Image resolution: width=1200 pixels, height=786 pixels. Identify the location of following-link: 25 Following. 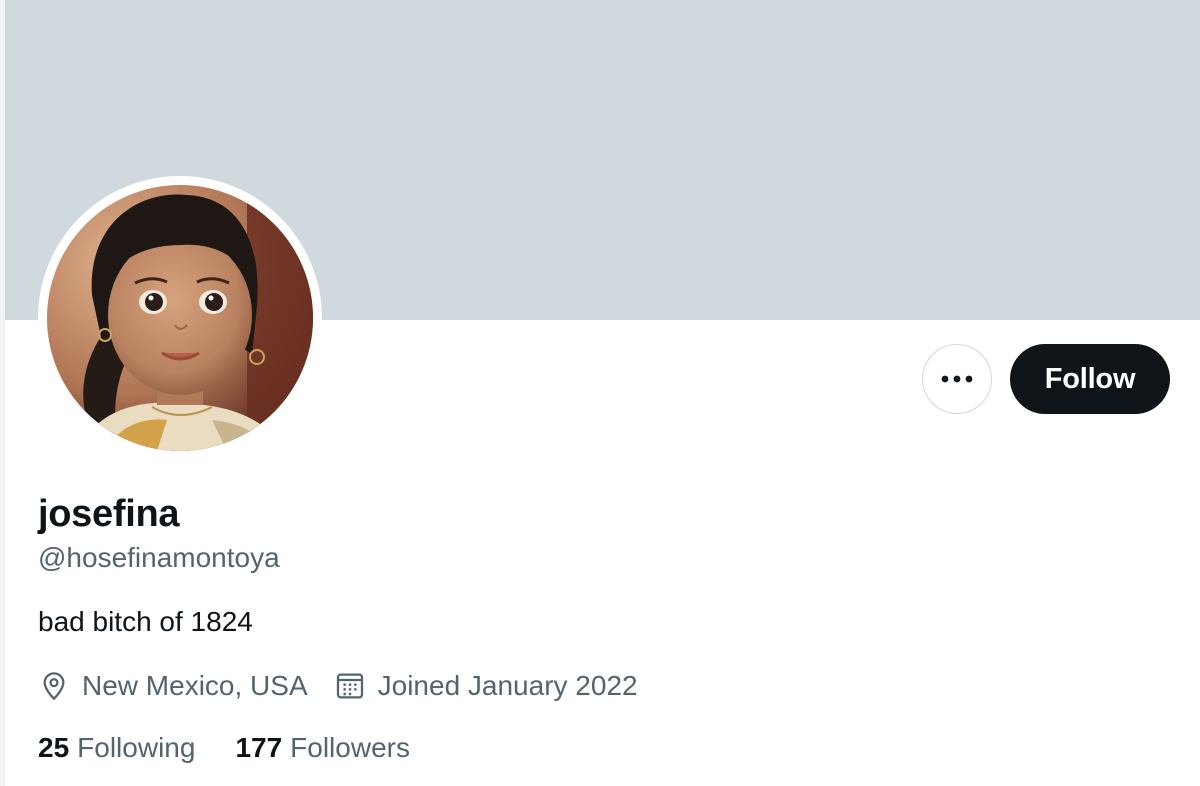
(116, 748).